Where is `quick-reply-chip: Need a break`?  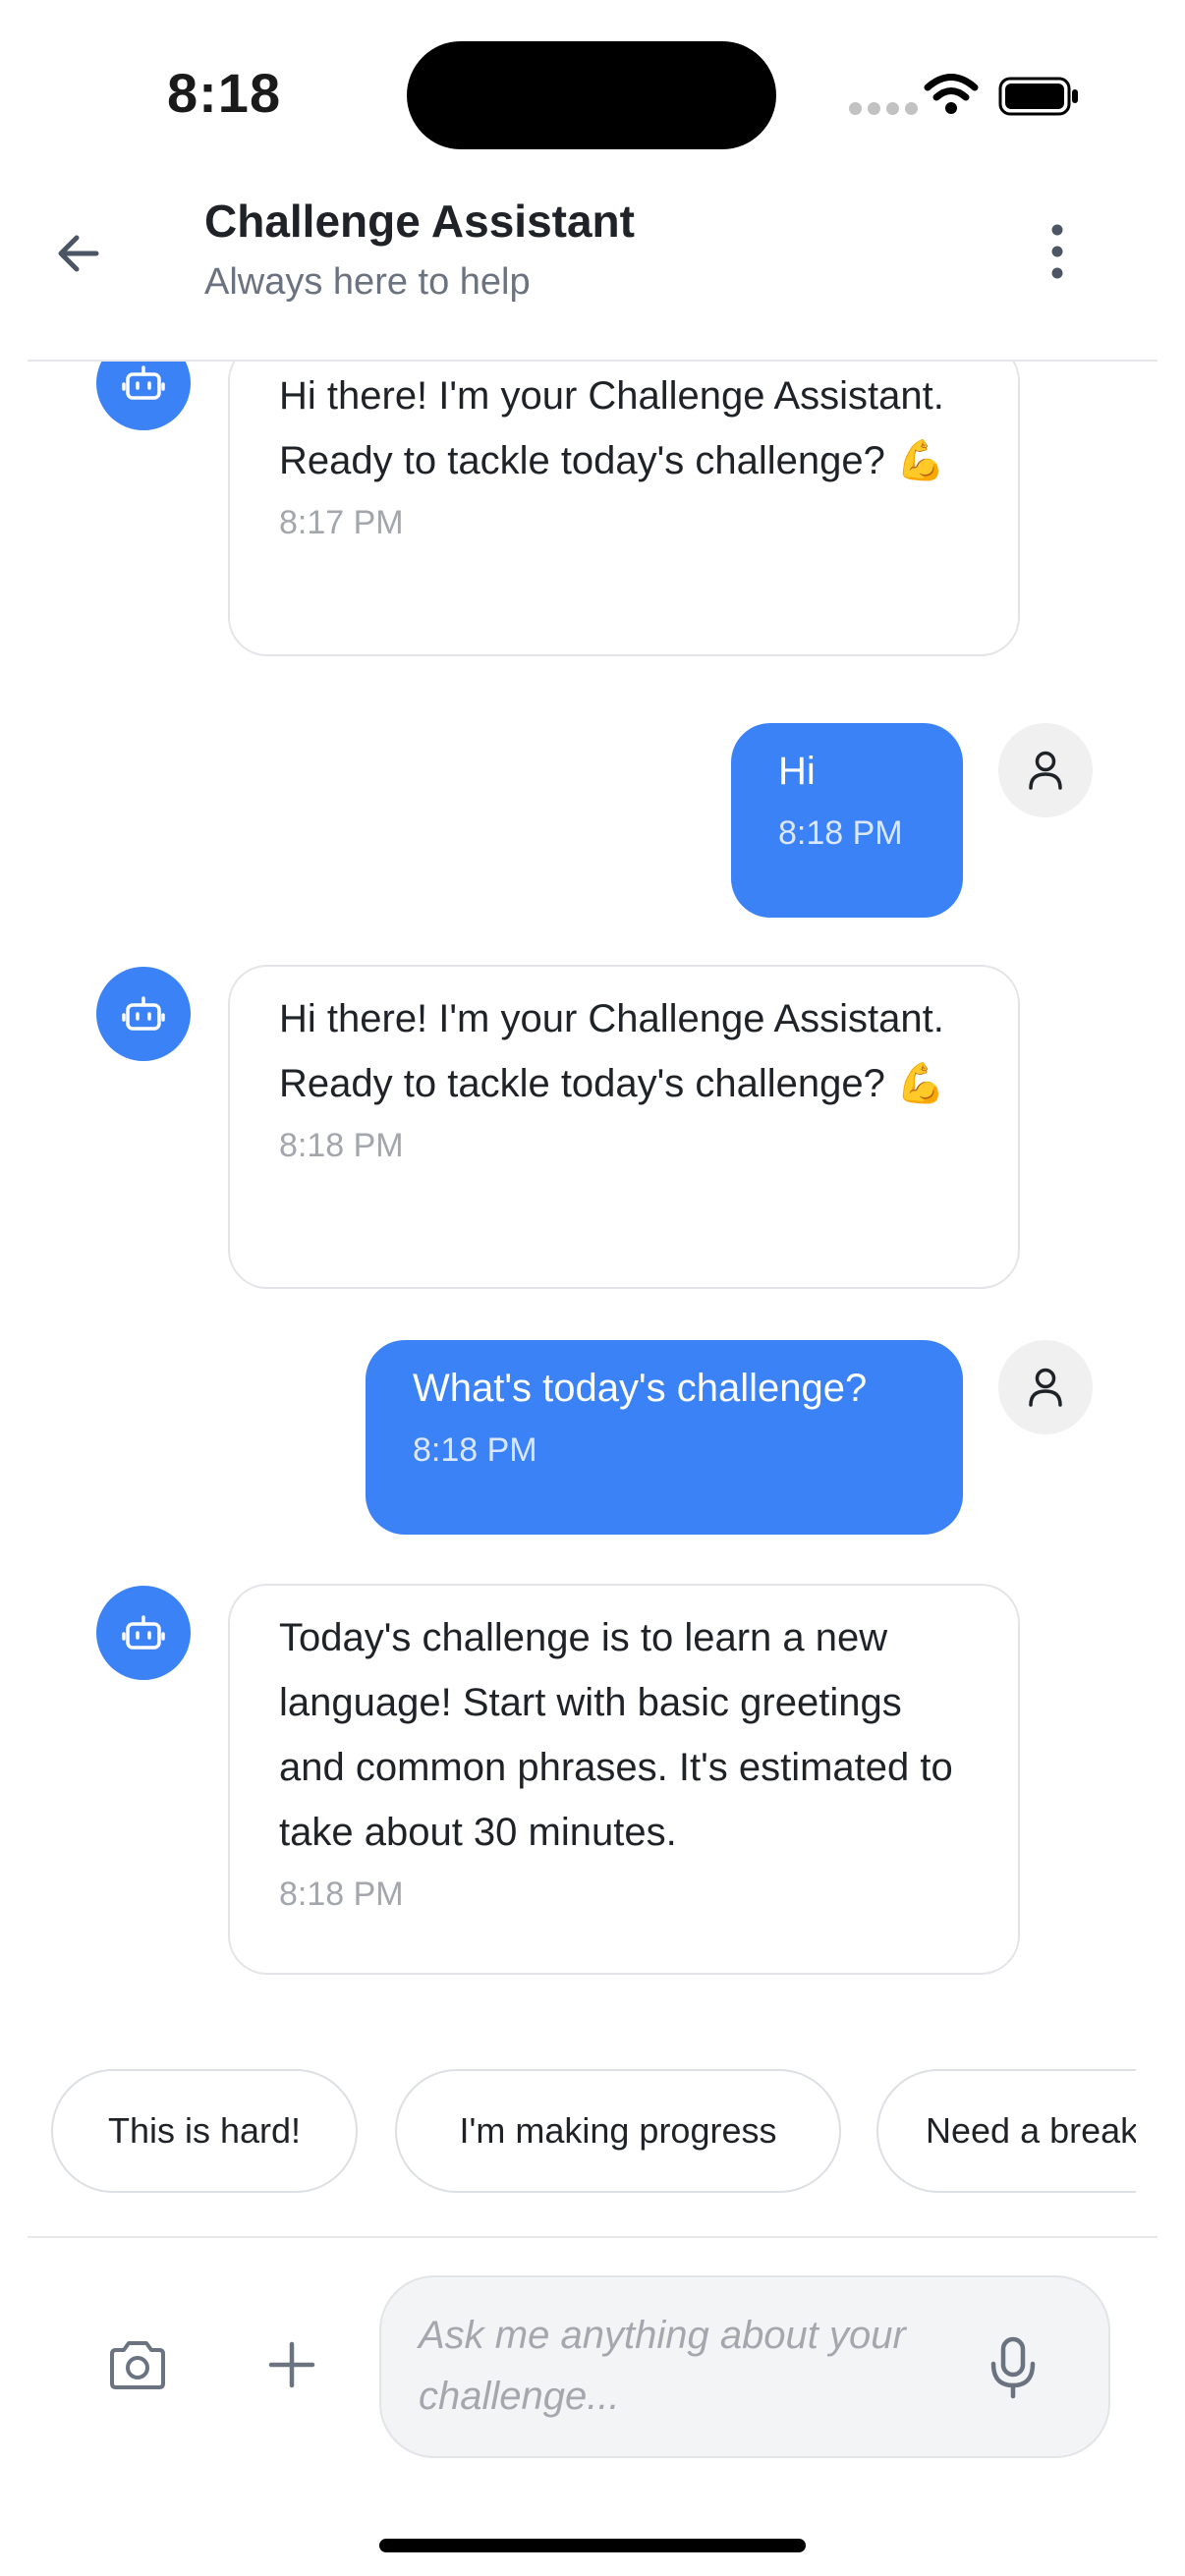 quick-reply-chip: Need a break is located at coordinates (1006, 2131).